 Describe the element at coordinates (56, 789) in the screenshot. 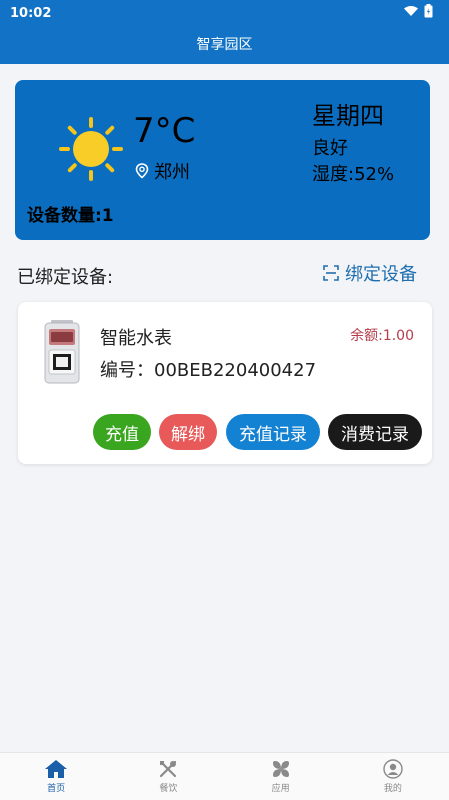

I see `tab-home-label: 首页` at that location.